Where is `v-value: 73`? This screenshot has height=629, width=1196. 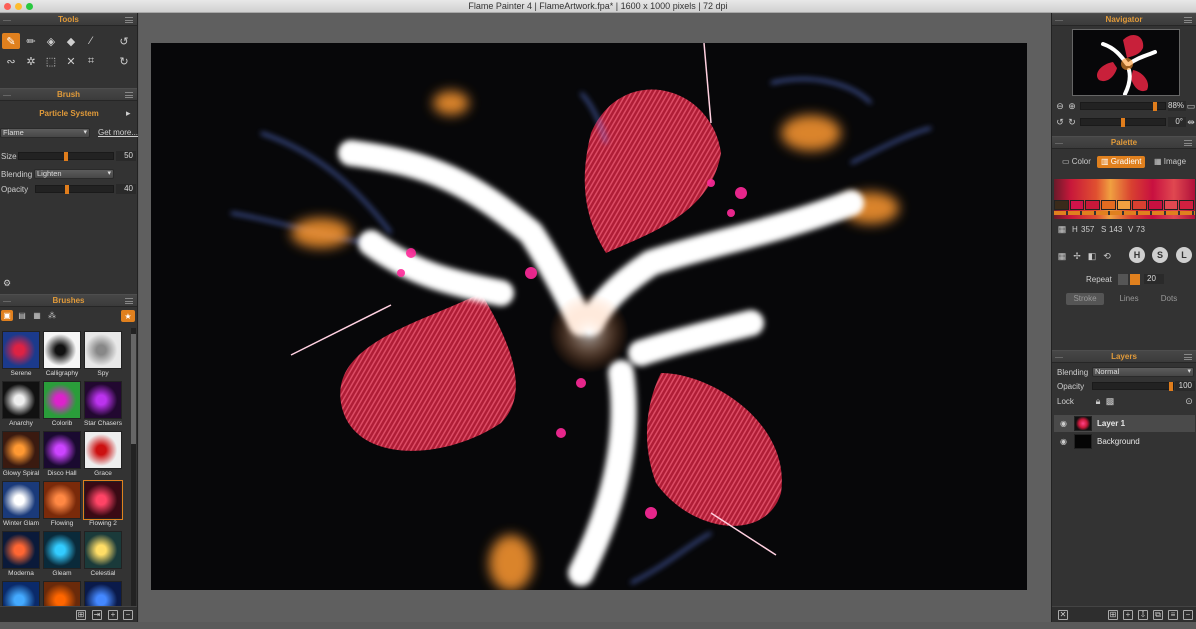
v-value: 73 is located at coordinates (1140, 229).